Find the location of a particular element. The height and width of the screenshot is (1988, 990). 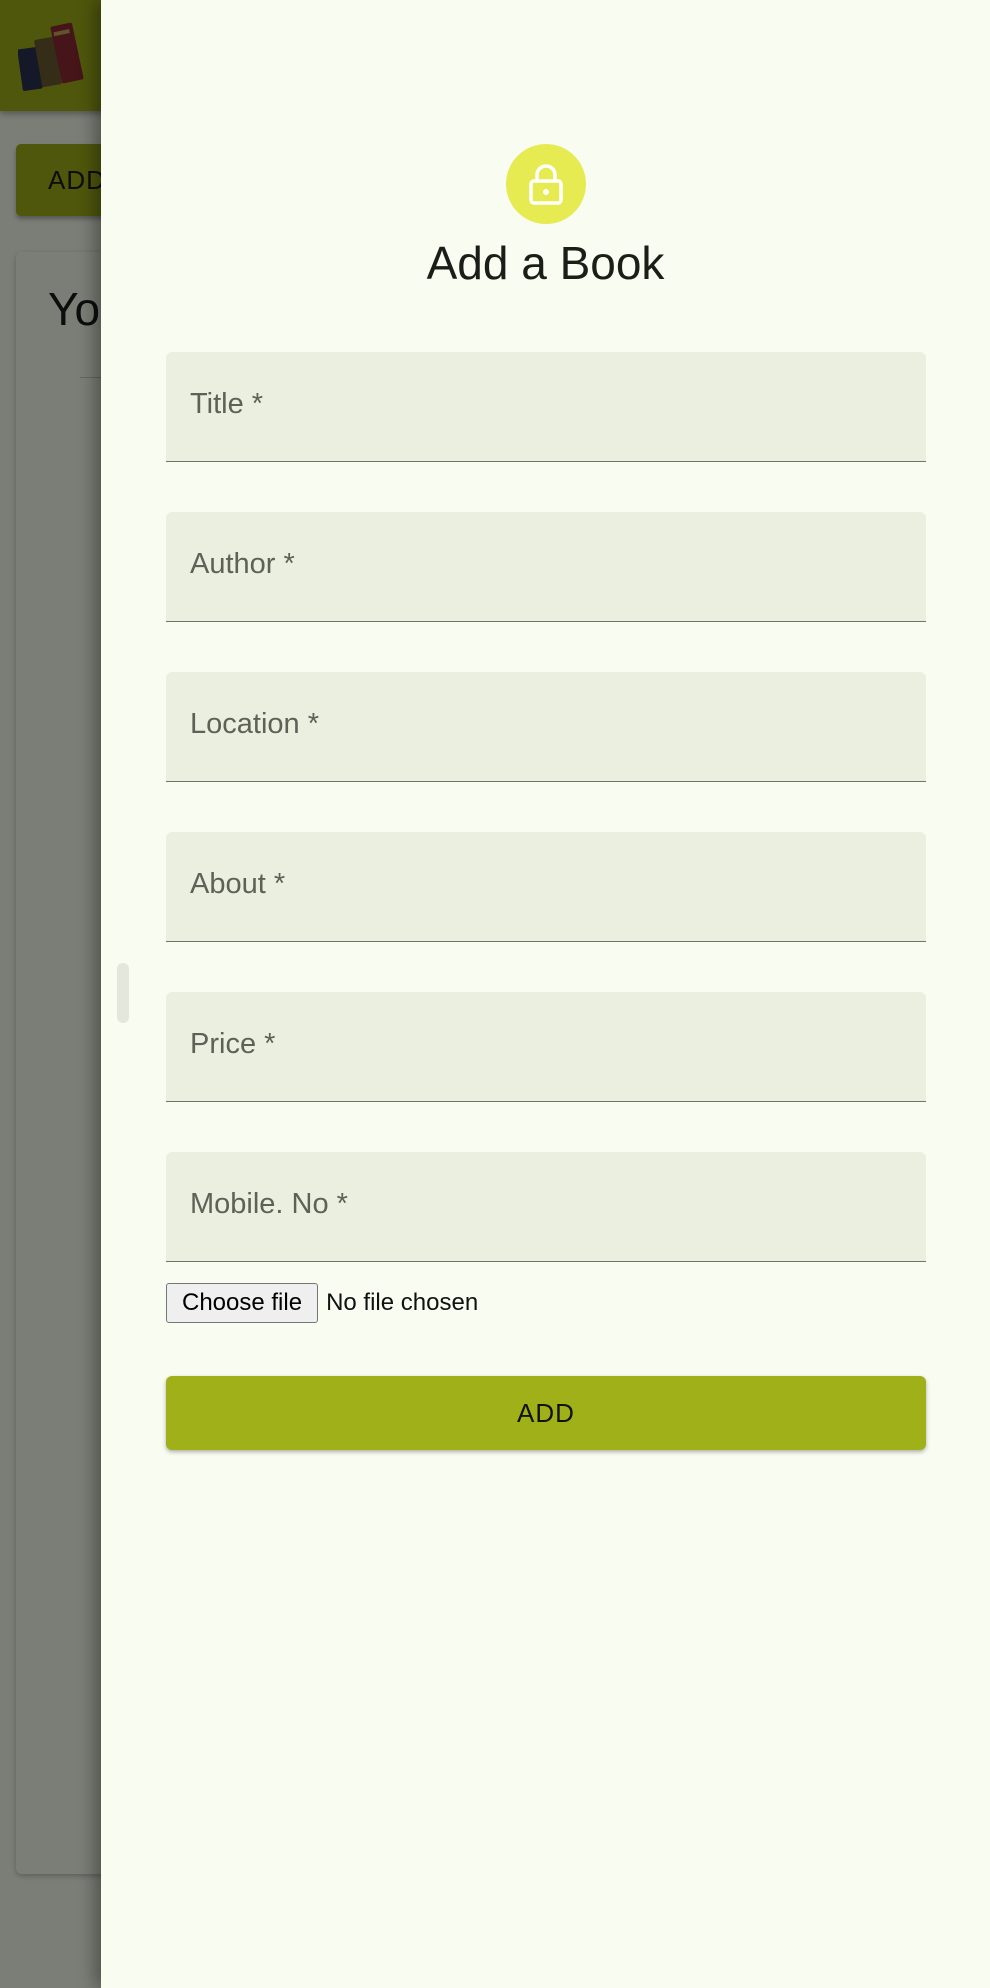

price-field: Price * is located at coordinates (546, 1047).